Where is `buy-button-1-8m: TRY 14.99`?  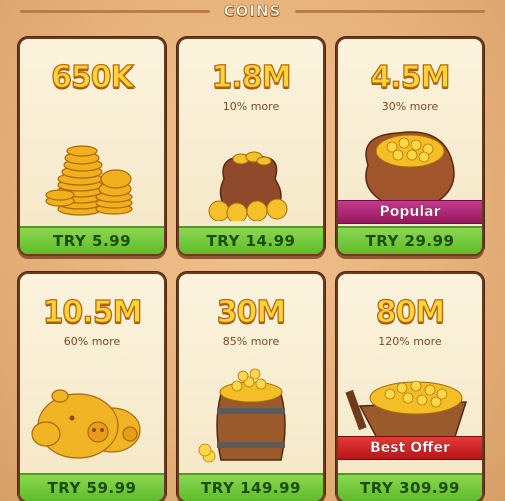
buy-button-1-8m: TRY 14.99 is located at coordinates (251, 240).